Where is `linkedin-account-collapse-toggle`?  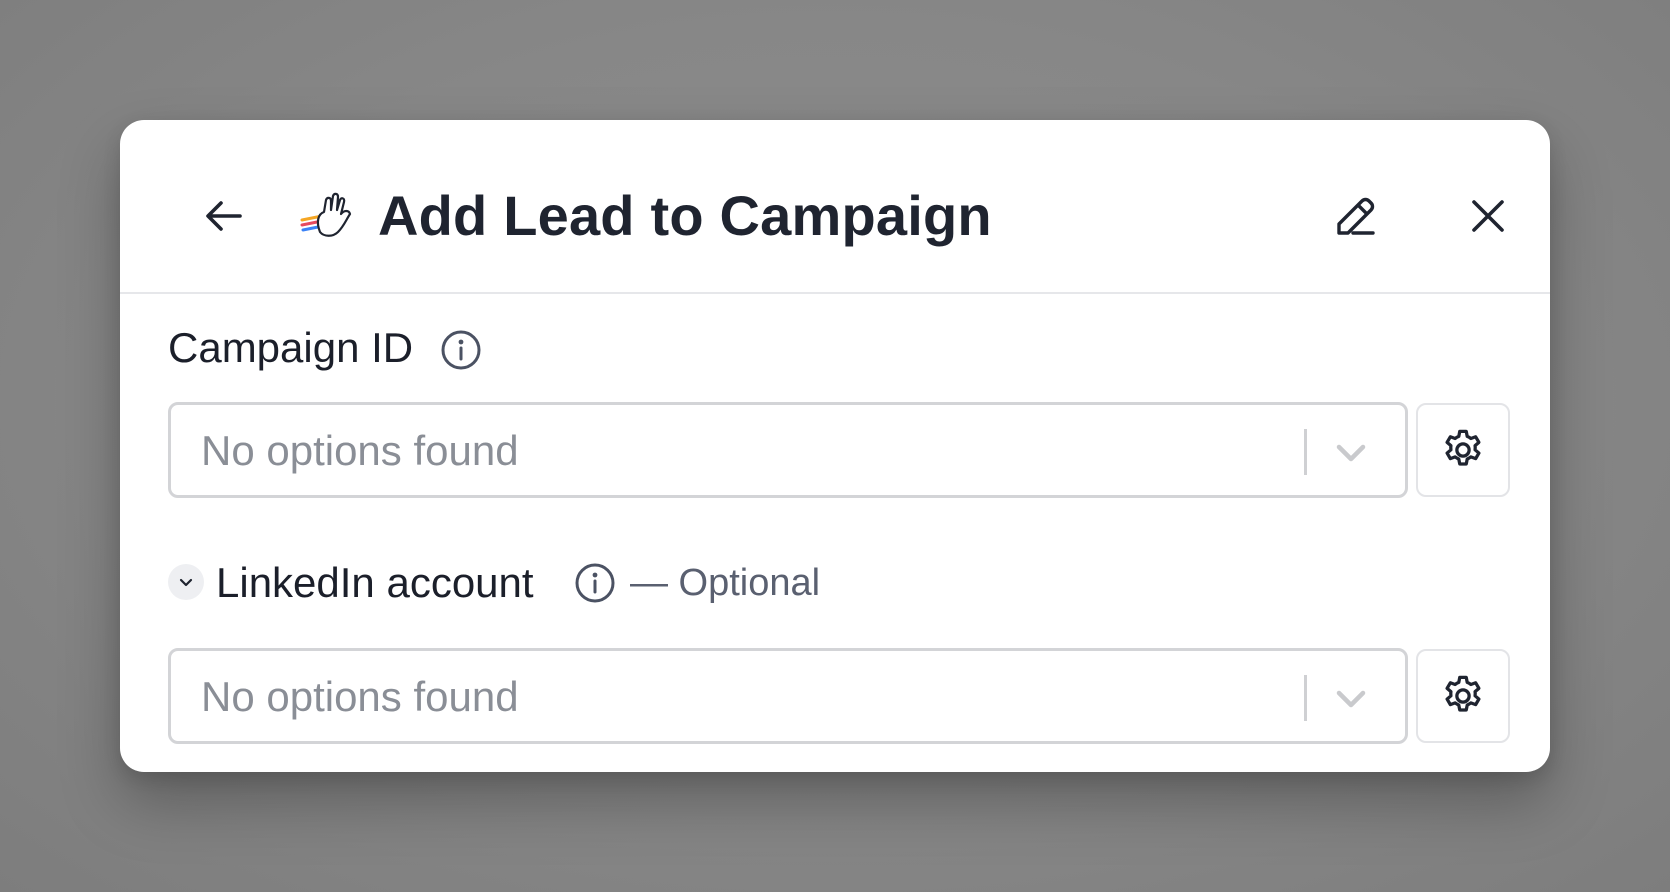 linkedin-account-collapse-toggle is located at coordinates (186, 582).